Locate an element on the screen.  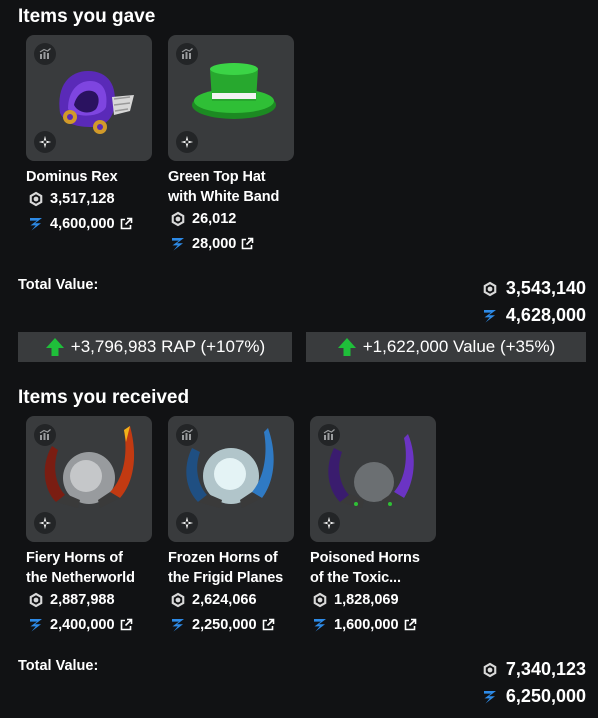
item-value: 2,250,000 is located at coordinates (222, 625).